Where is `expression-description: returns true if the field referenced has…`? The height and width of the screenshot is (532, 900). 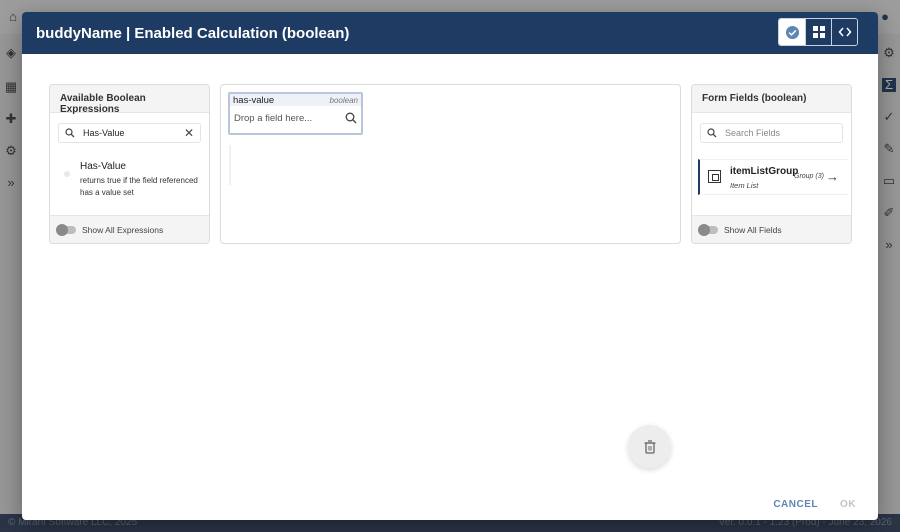
expression-description: returns true if the field referenced has… is located at coordinates (139, 186).